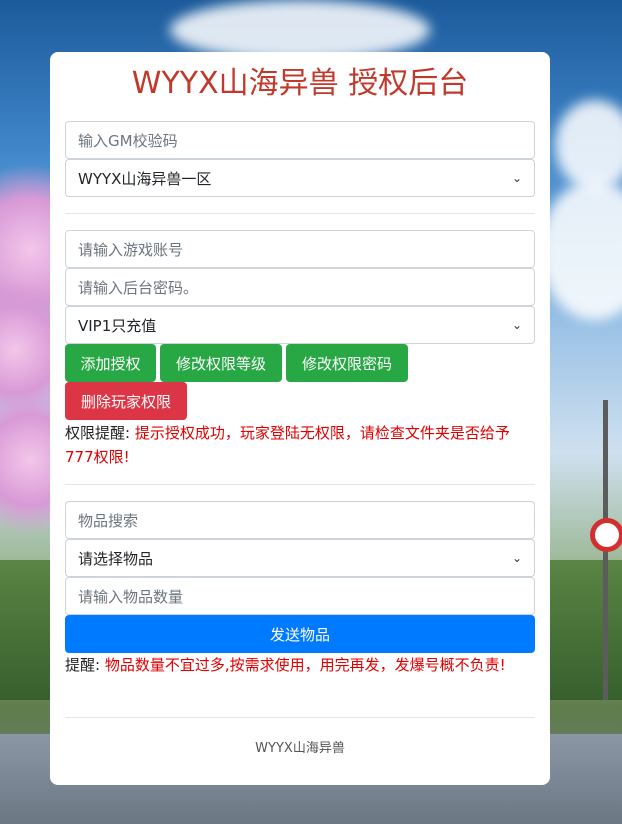 This screenshot has width=622, height=824. Describe the element at coordinates (300, 83) in the screenshot. I see `page-title: WYYX山海异兽 授权后台` at that location.